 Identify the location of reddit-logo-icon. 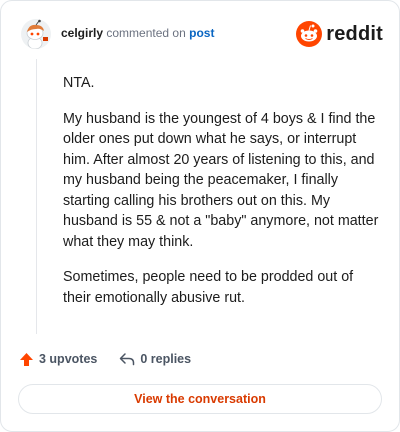
(309, 34).